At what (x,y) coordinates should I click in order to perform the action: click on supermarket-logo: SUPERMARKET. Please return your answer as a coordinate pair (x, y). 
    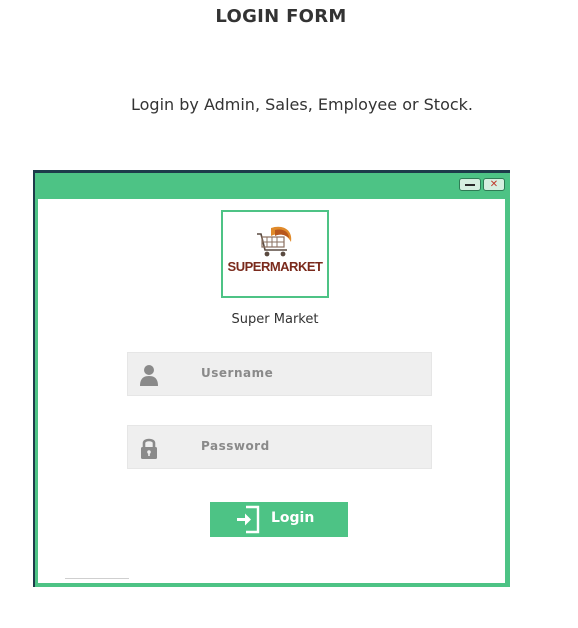
    Looking at the image, I should click on (275, 254).